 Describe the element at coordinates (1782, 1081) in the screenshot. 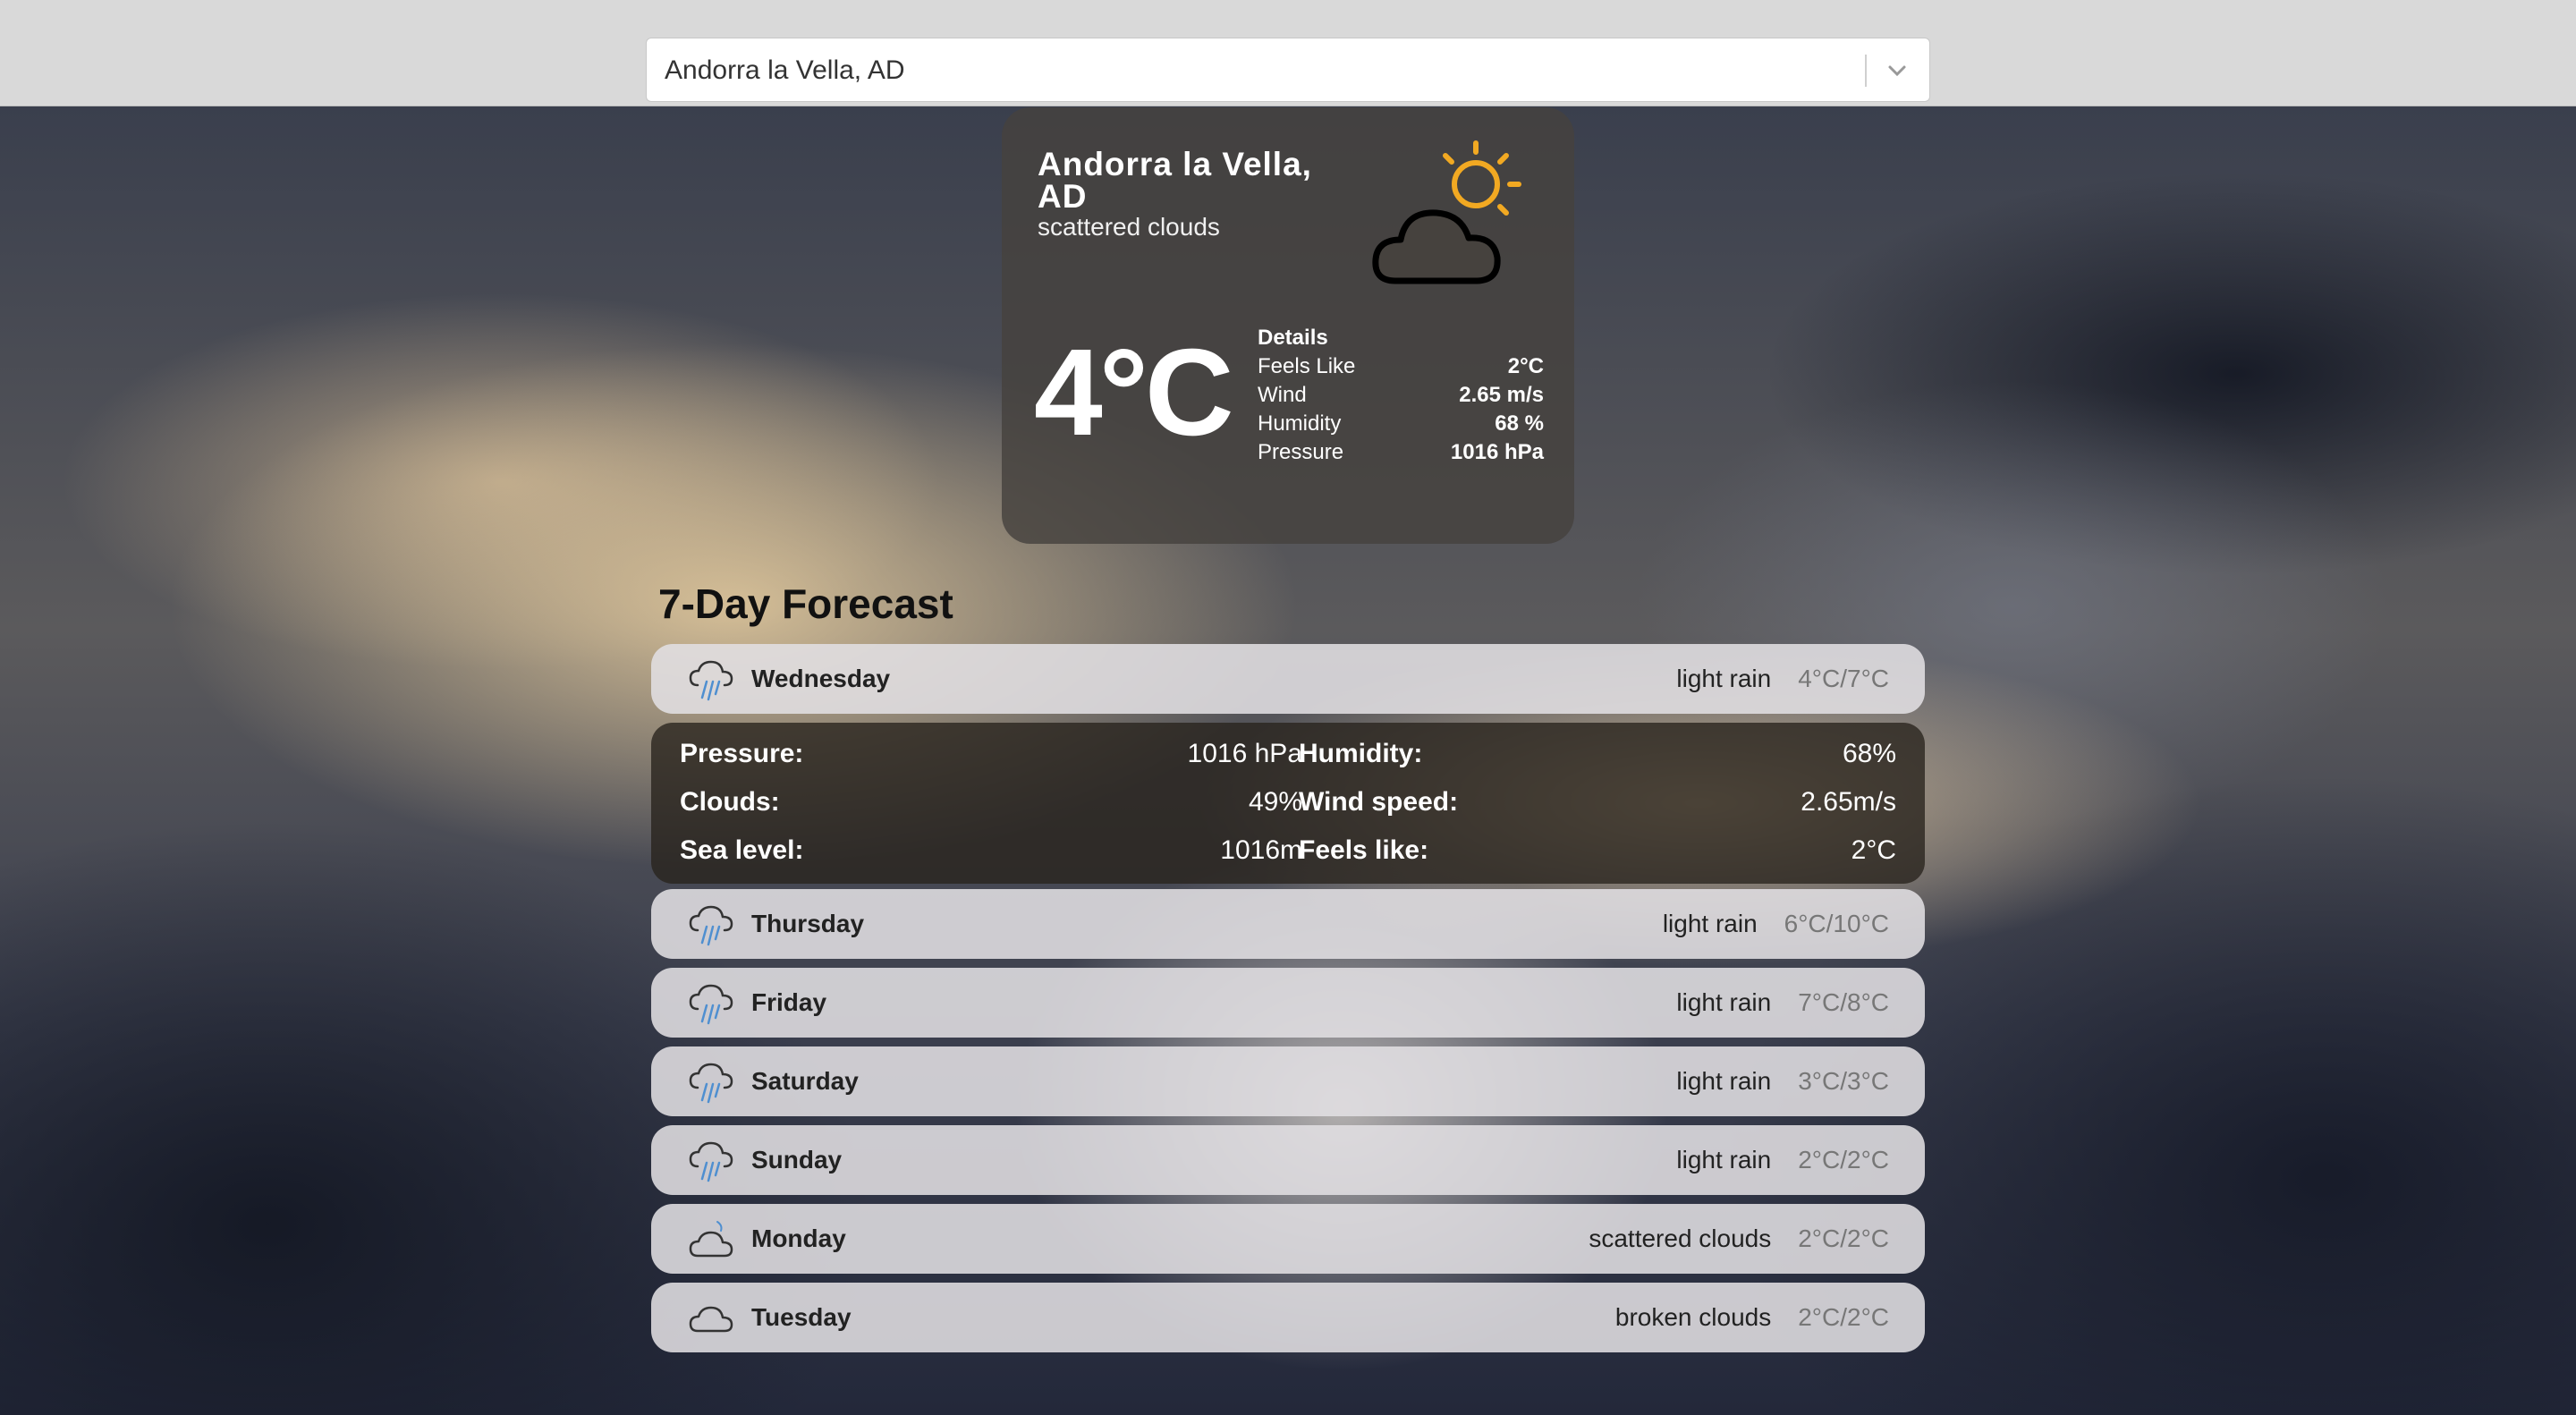

I see `forecast-summary: light rain 3°C/3°C` at that location.